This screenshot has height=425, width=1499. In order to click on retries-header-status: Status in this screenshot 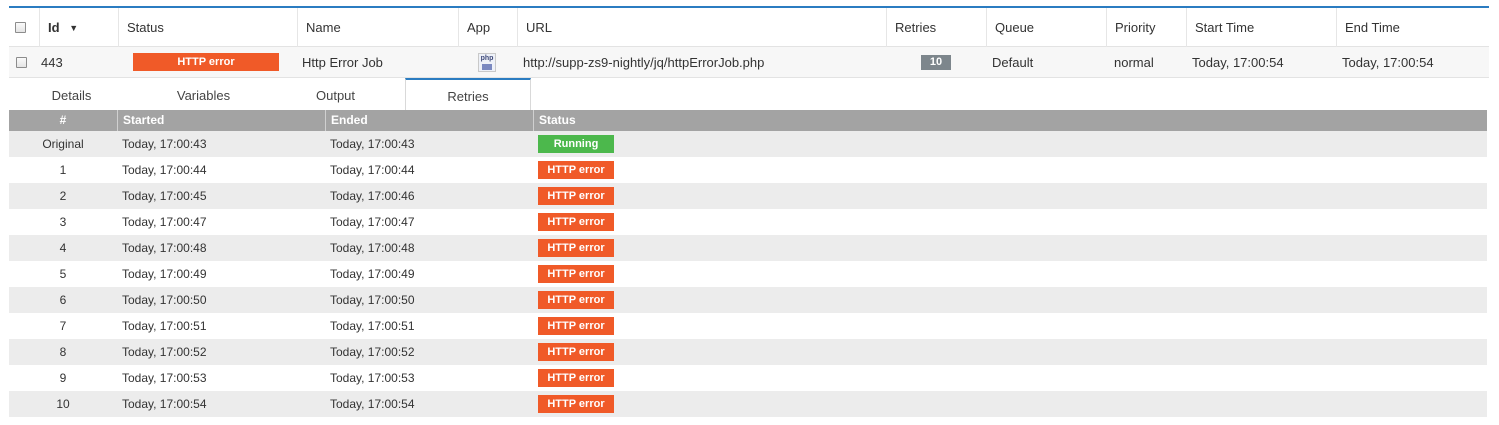, I will do `click(1010, 120)`.